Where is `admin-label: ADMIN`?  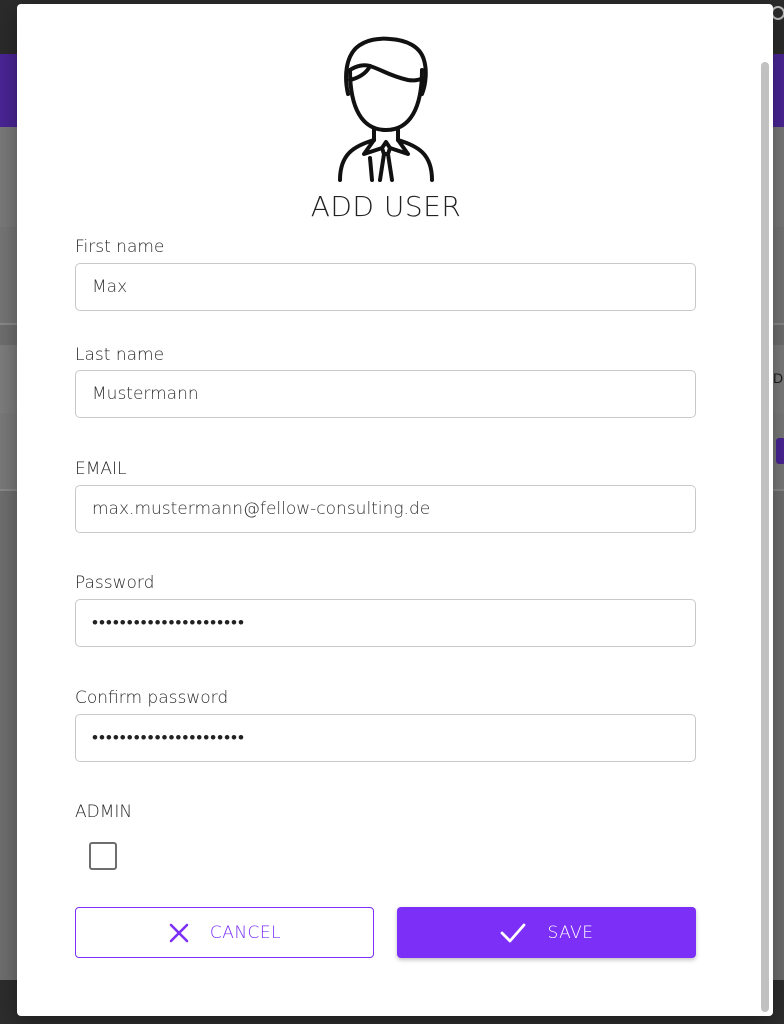 admin-label: ADMIN is located at coordinates (104, 812).